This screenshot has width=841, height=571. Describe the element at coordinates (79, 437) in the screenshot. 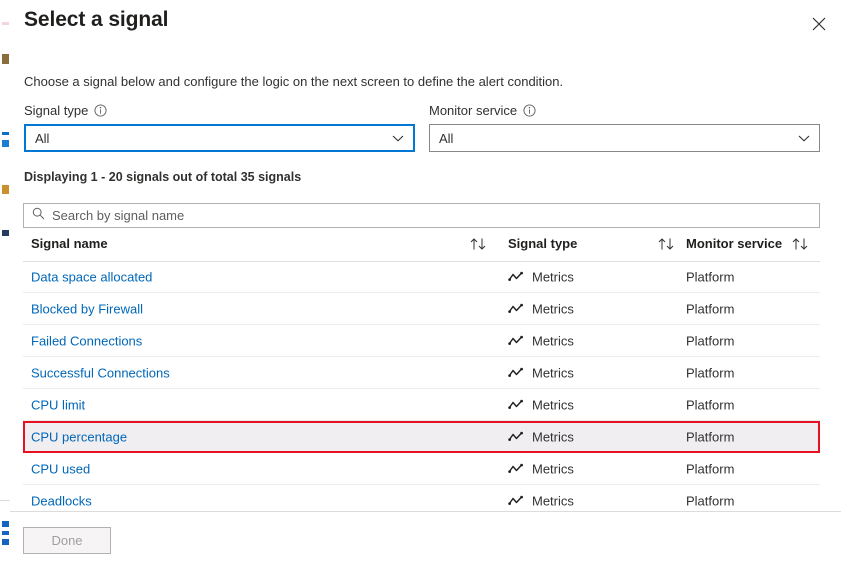

I see `signal-name-link: CPU percentage` at that location.